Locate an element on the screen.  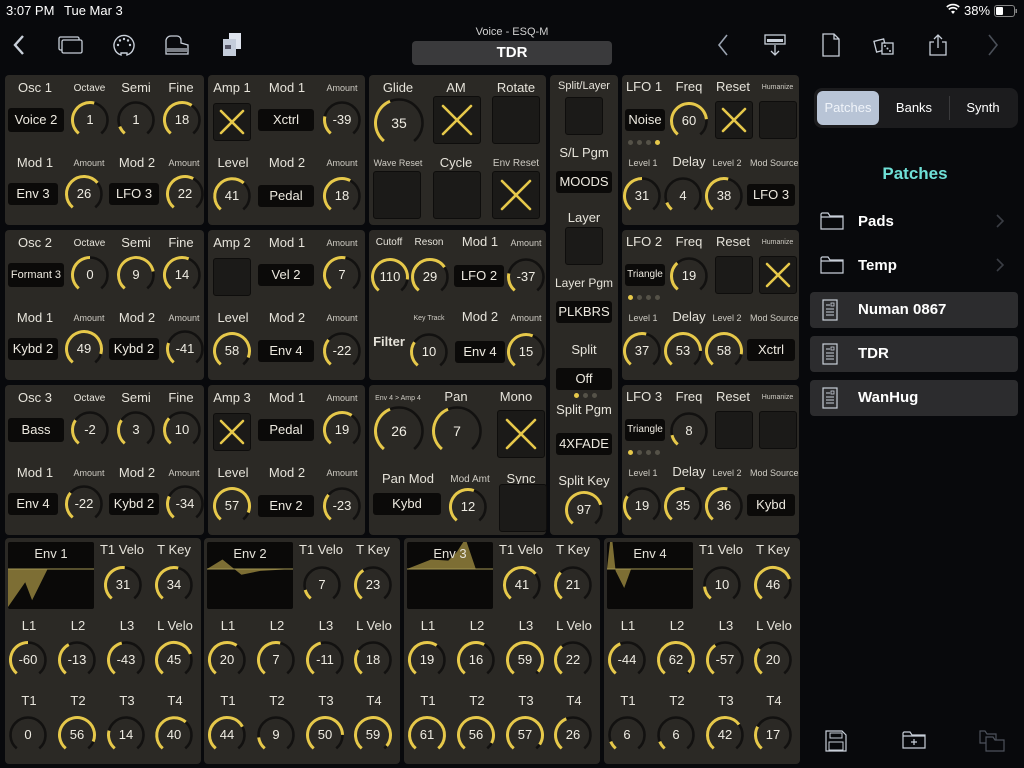
folder-item: Temp is located at coordinates (914, 266).